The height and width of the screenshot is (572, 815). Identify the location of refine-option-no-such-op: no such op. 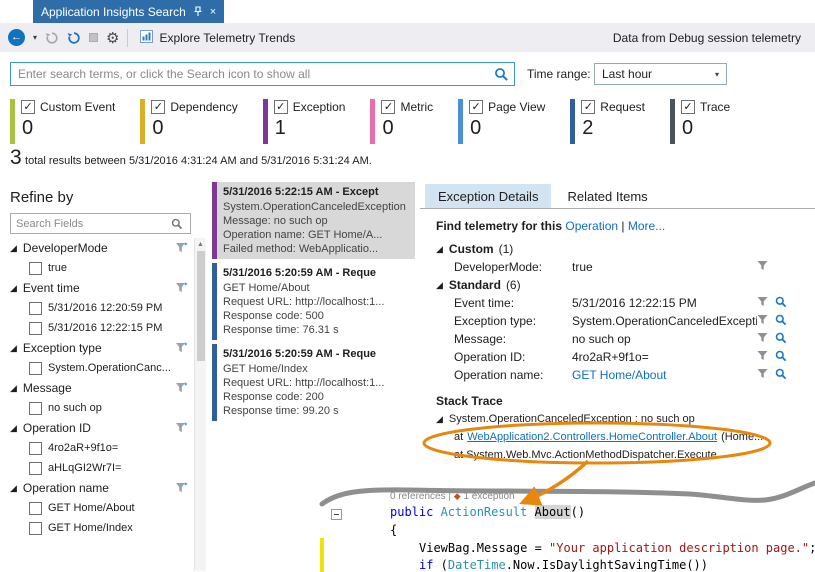
(96, 408).